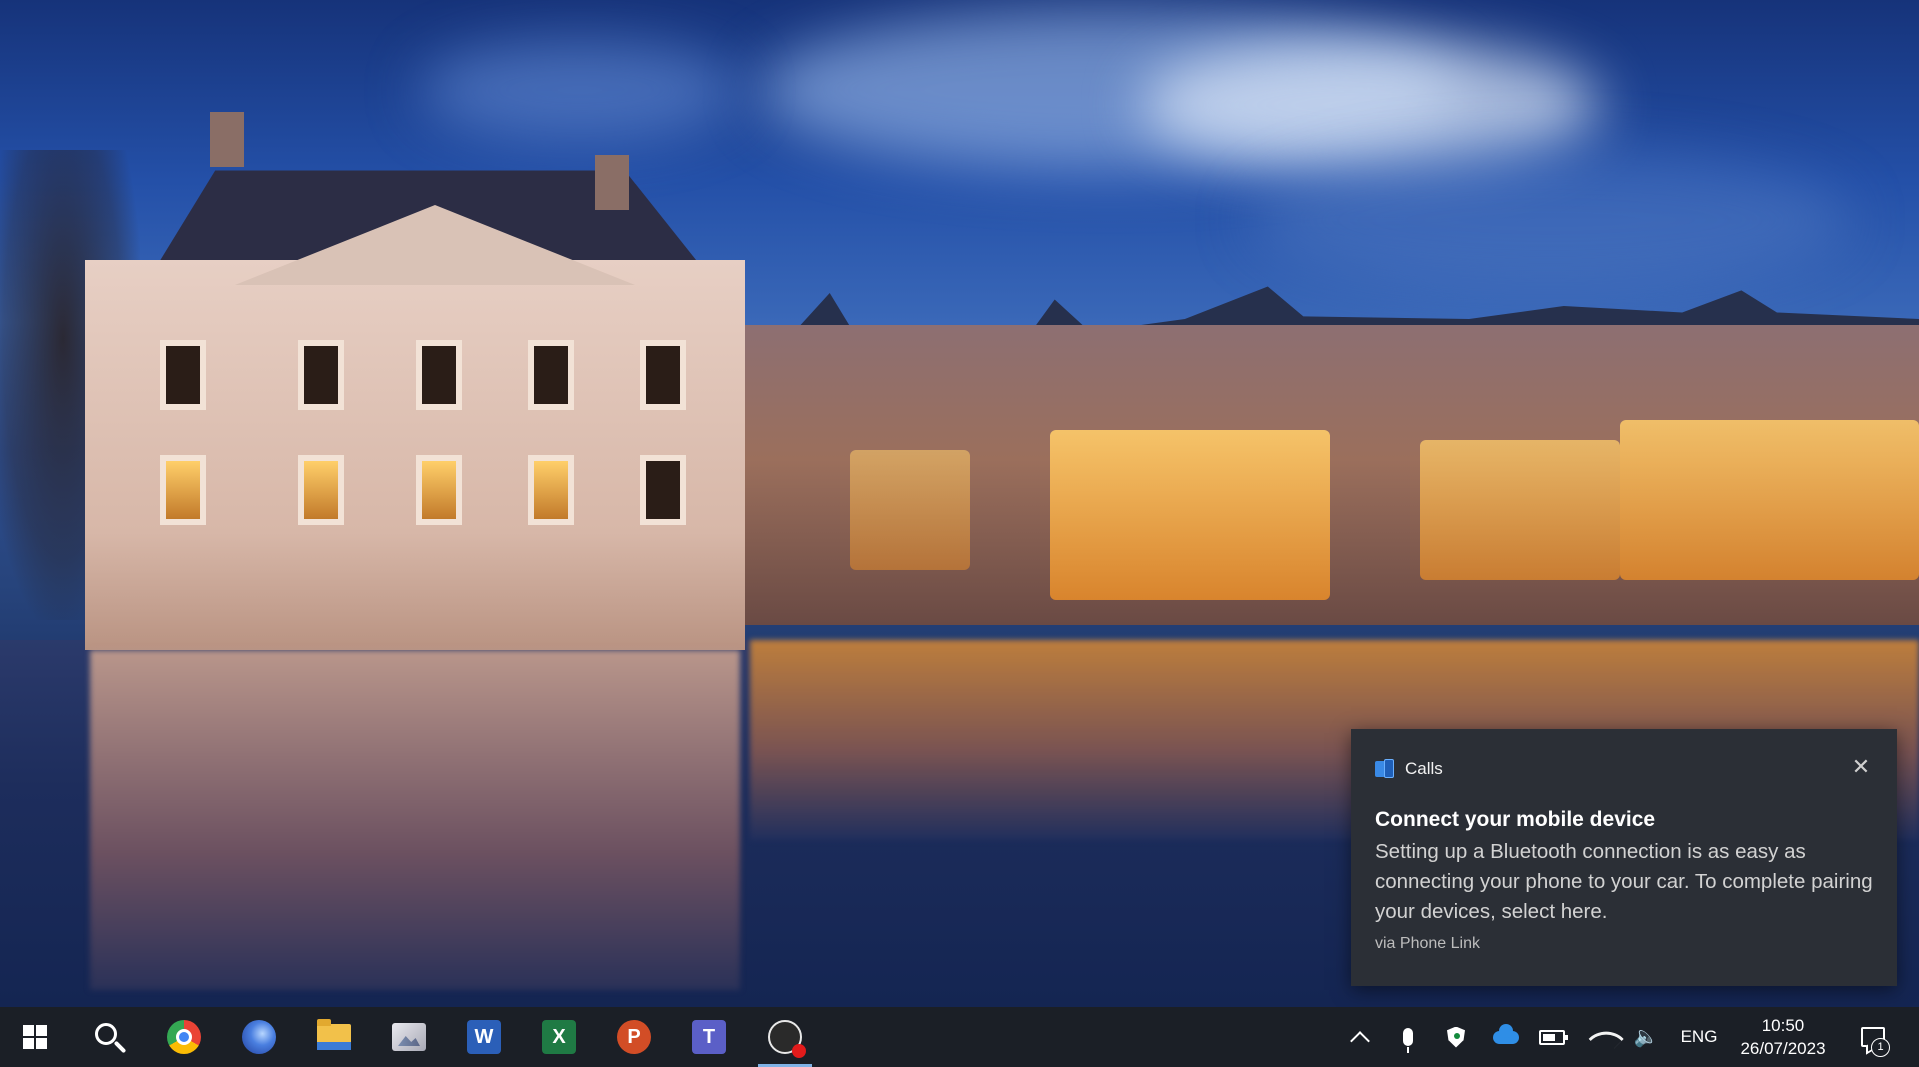 The height and width of the screenshot is (1067, 1919). I want to click on tray-network, so click(1604, 1037).